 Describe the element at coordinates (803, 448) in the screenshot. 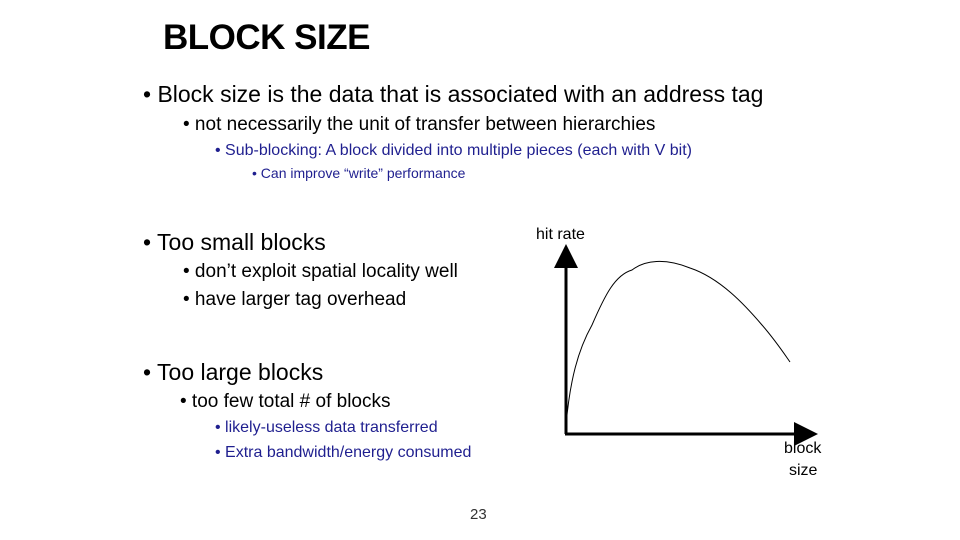

I see `x-axis-label-line1: block` at that location.